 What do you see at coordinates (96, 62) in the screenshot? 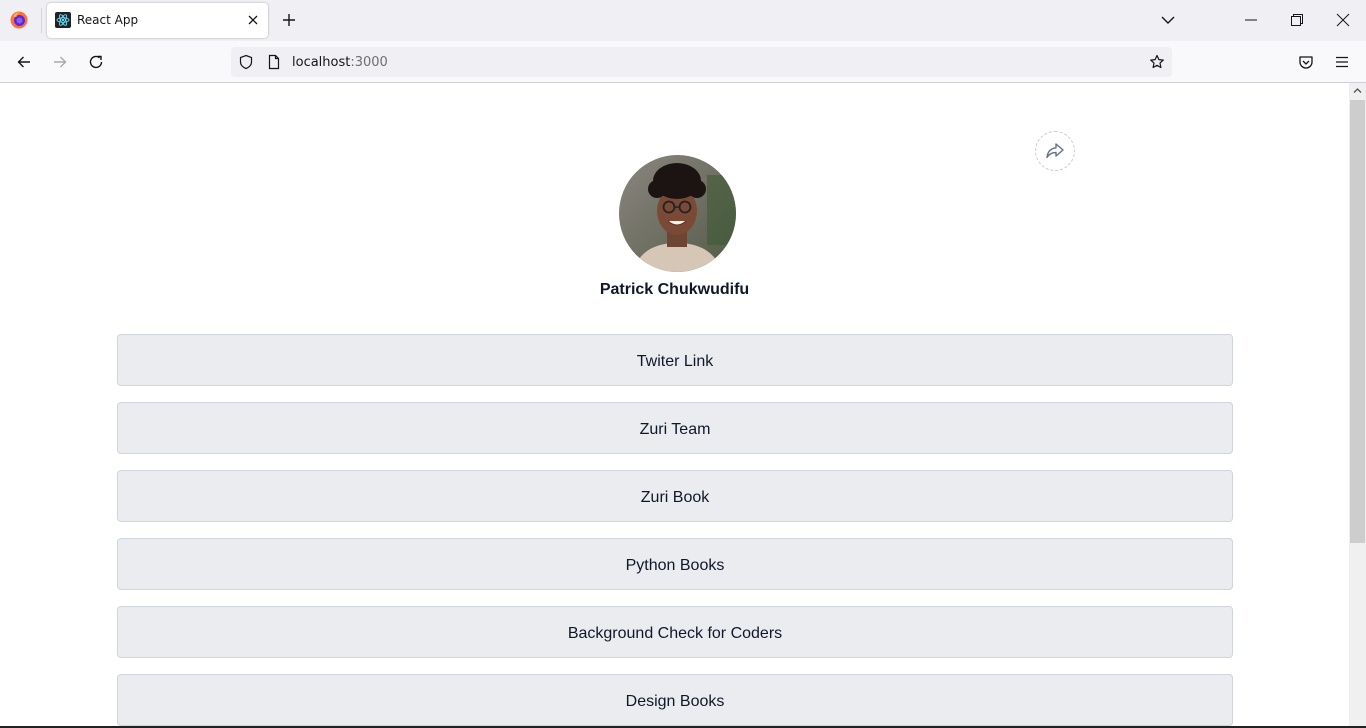
I see `reload-icon` at bounding box center [96, 62].